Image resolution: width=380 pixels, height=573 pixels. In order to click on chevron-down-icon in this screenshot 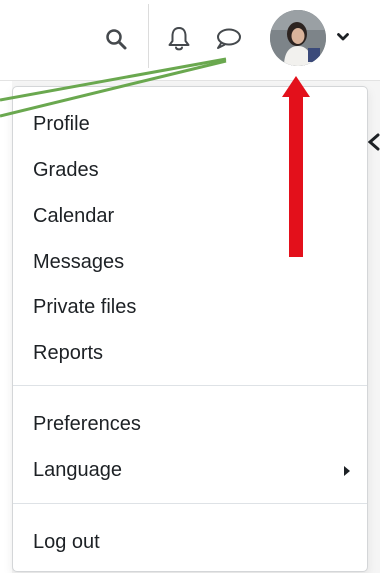, I will do `click(343, 39)`.